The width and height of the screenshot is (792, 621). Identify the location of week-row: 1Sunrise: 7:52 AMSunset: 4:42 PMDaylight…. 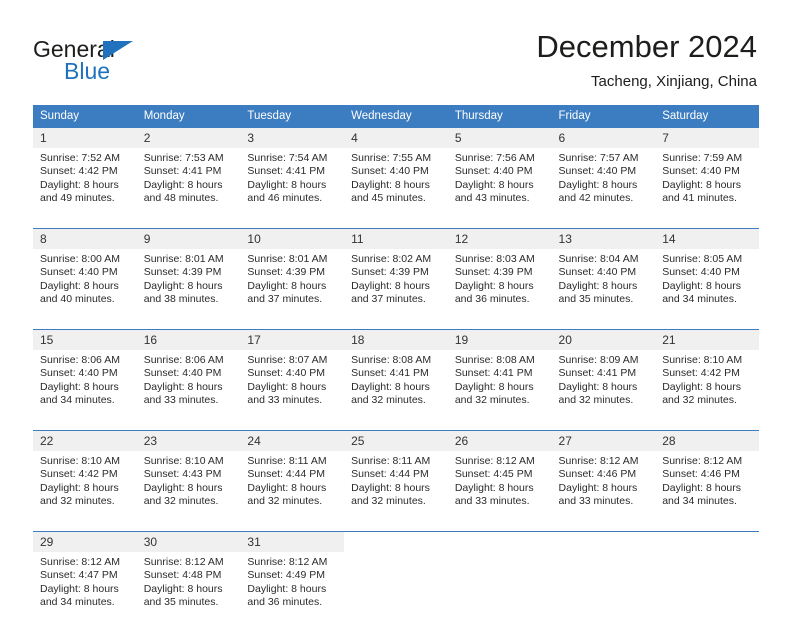
(396, 173).